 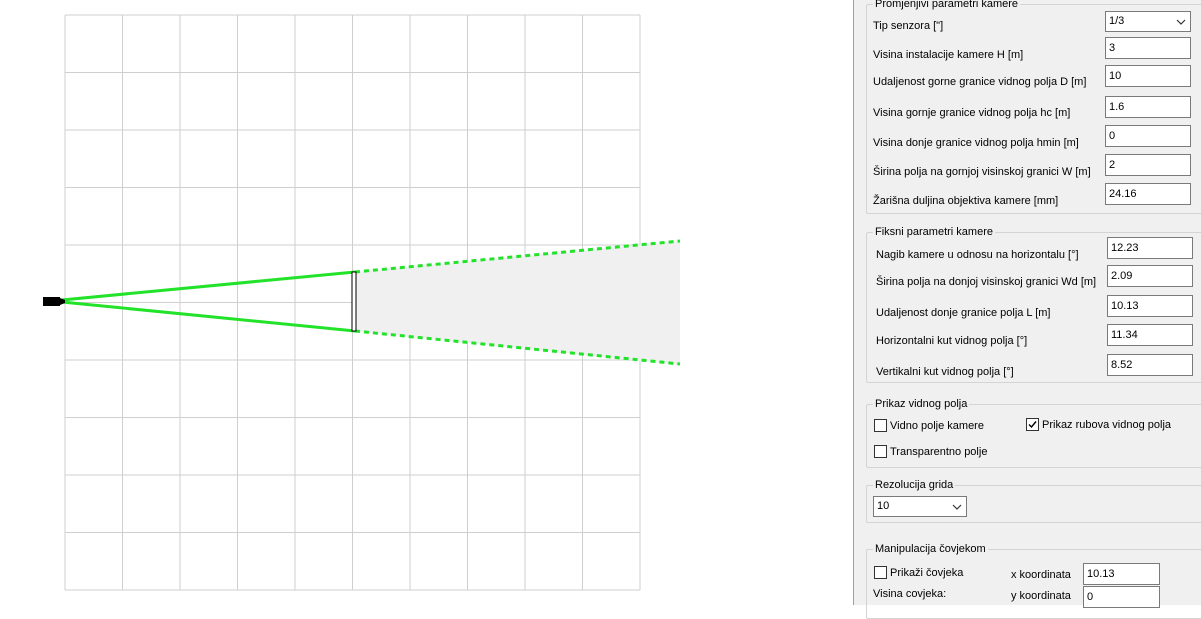 I want to click on lower-bound-distance-field, so click(x=1150, y=306).